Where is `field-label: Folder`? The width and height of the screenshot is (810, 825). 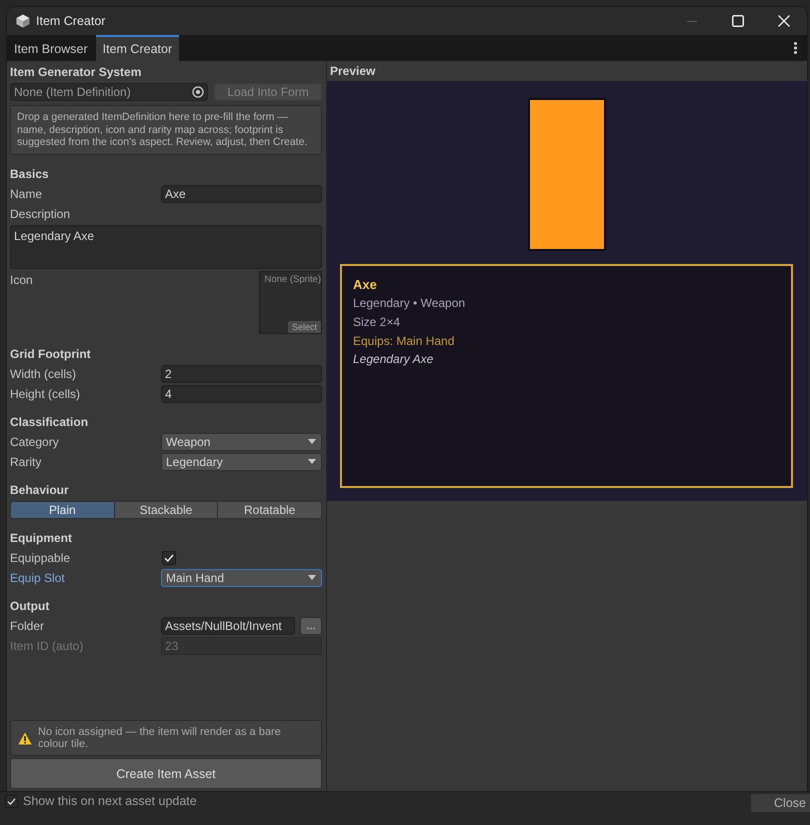 field-label: Folder is located at coordinates (28, 625).